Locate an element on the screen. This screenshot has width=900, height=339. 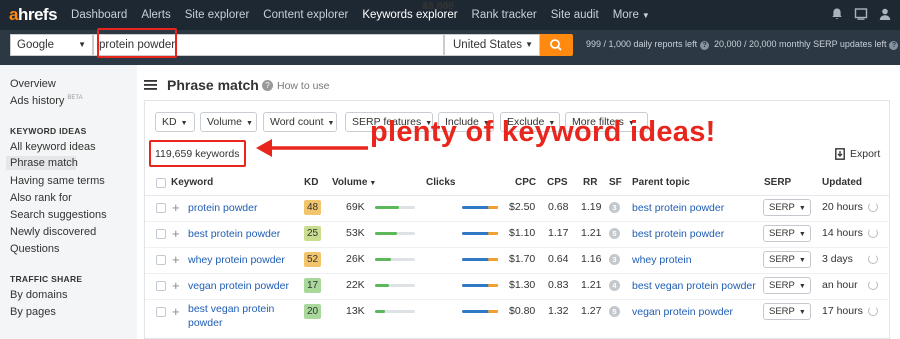
kd-badge: 17 is located at coordinates (312, 285).